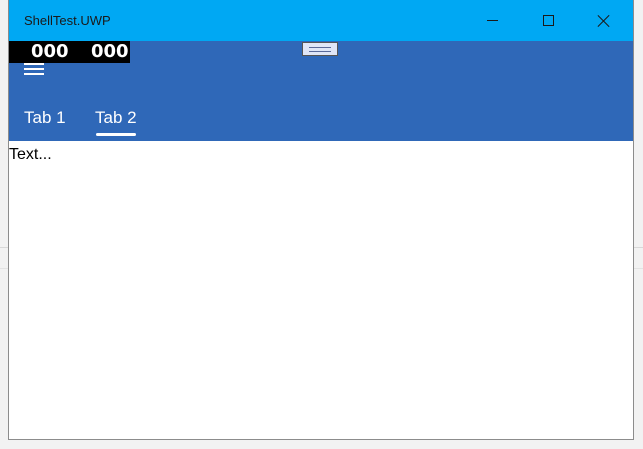  I want to click on minimize-button, so click(492, 20).